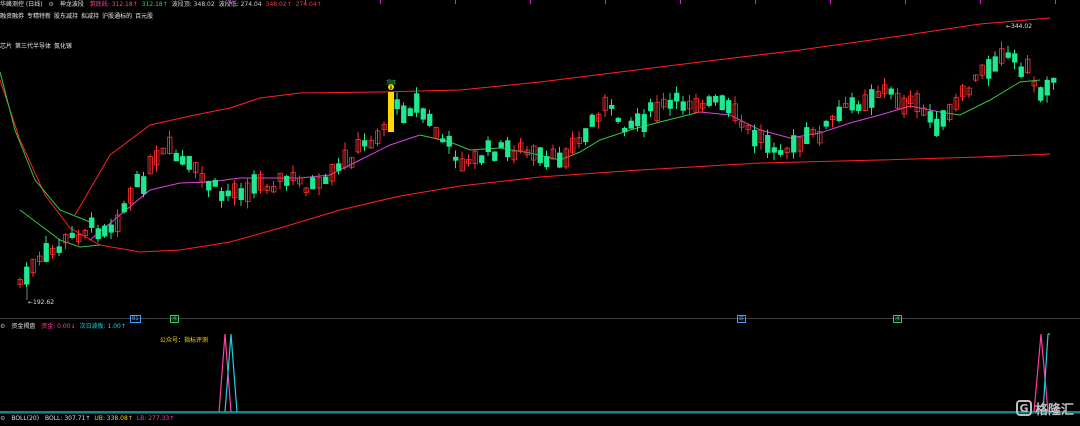 This screenshot has height=426, width=1080. I want to click on ma-line, so click(194, 209).